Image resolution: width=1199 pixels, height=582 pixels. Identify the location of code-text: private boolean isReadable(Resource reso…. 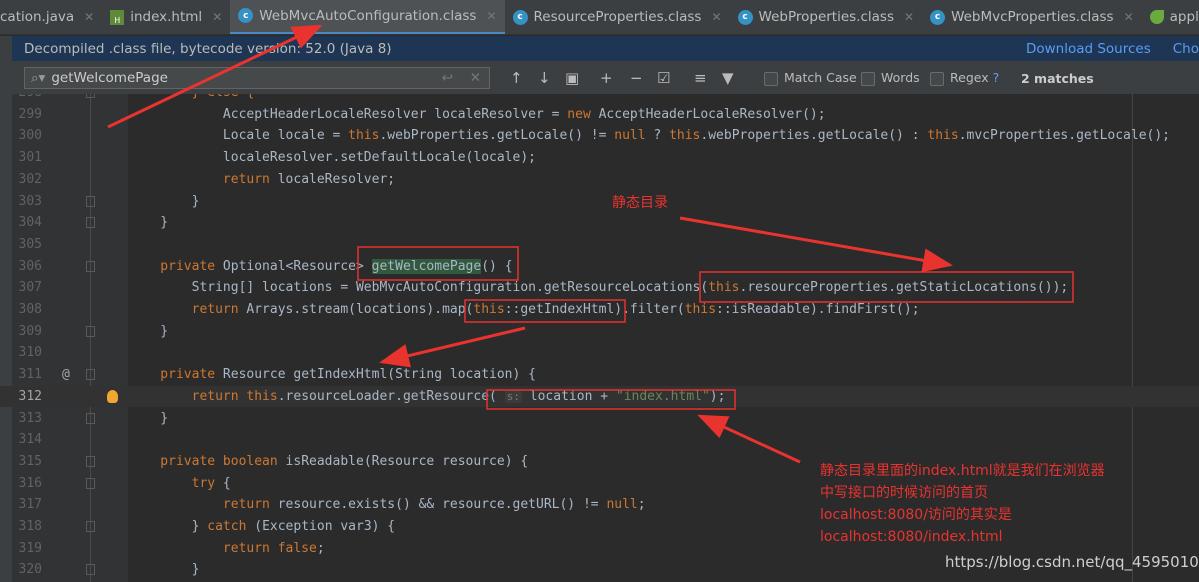
(329, 461).